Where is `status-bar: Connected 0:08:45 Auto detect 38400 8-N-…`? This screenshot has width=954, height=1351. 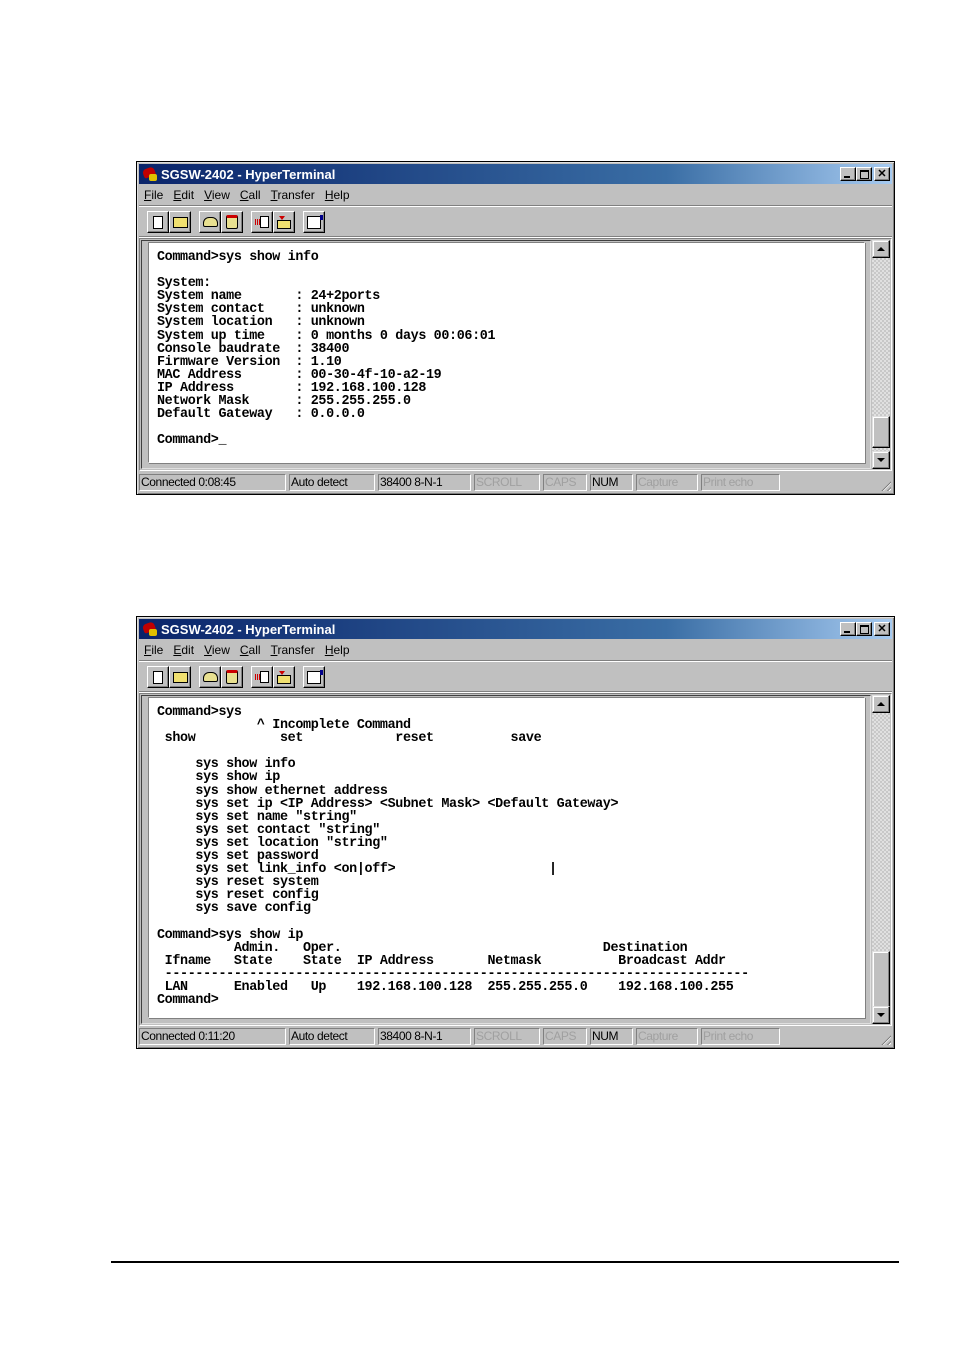 status-bar: Connected 0:08:45 Auto detect 38400 8-N-… is located at coordinates (515, 482).